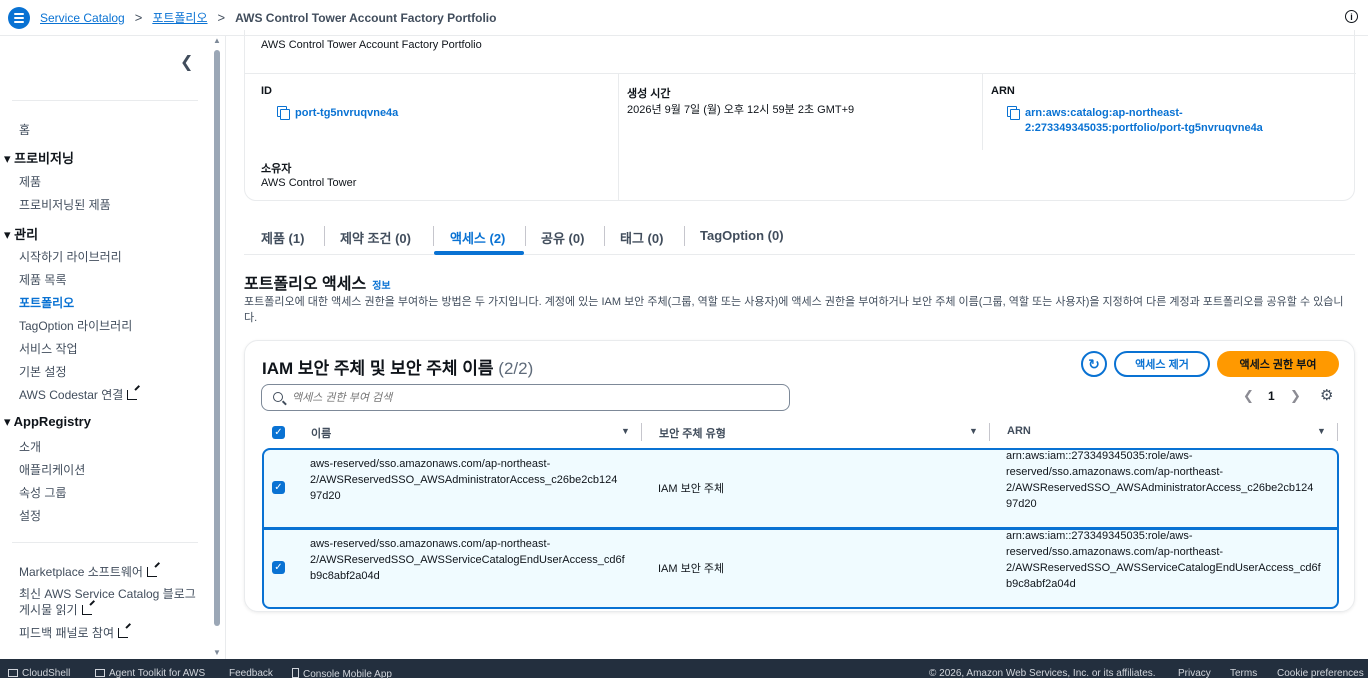 The image size is (1368, 680). I want to click on scroll-down-icon: ▼, so click(217, 652).